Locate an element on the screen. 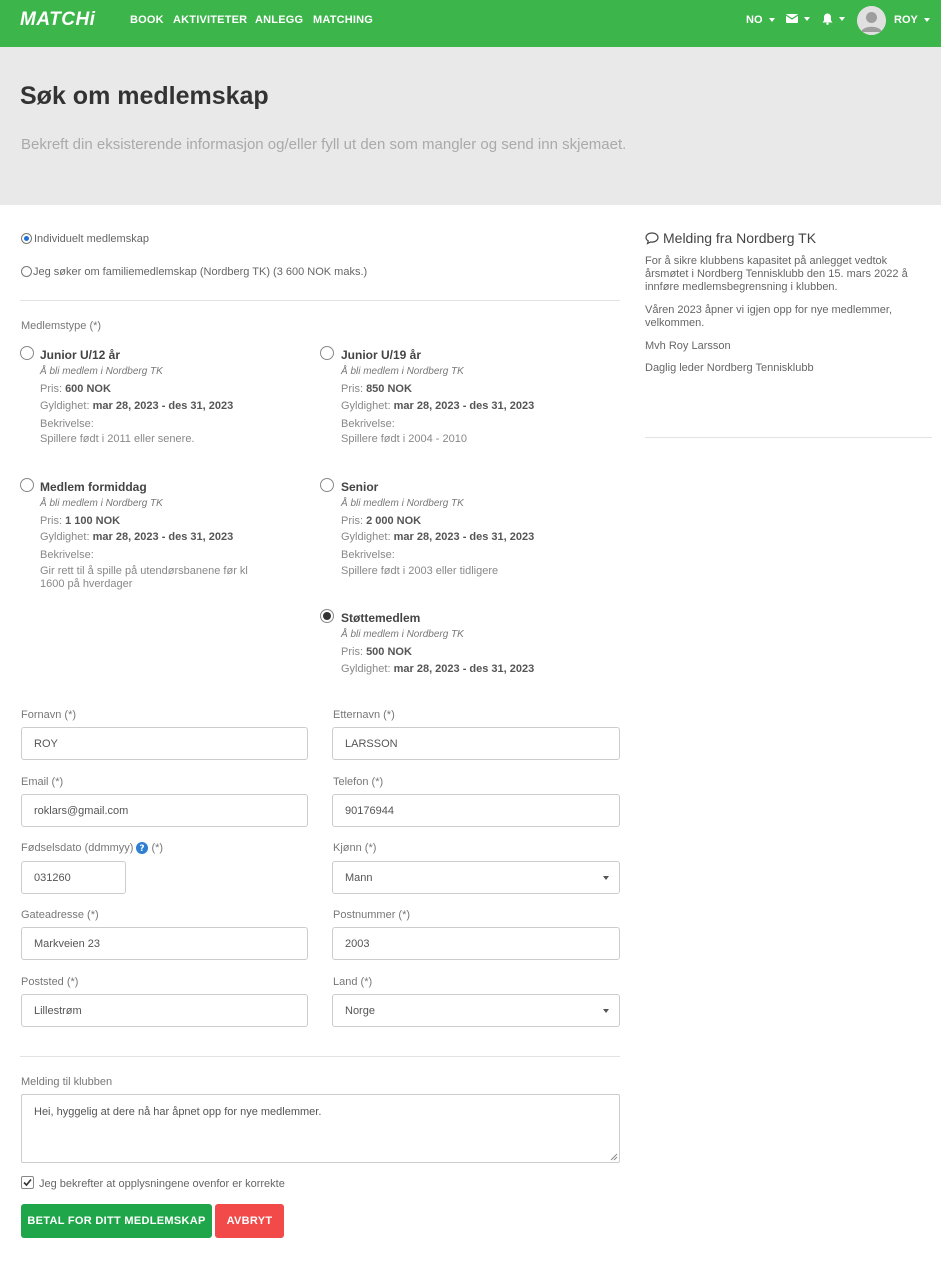 The image size is (941, 1262). pay-membership-button: BETAL FOR DITT MEDLEMSKAP is located at coordinates (116, 1221).